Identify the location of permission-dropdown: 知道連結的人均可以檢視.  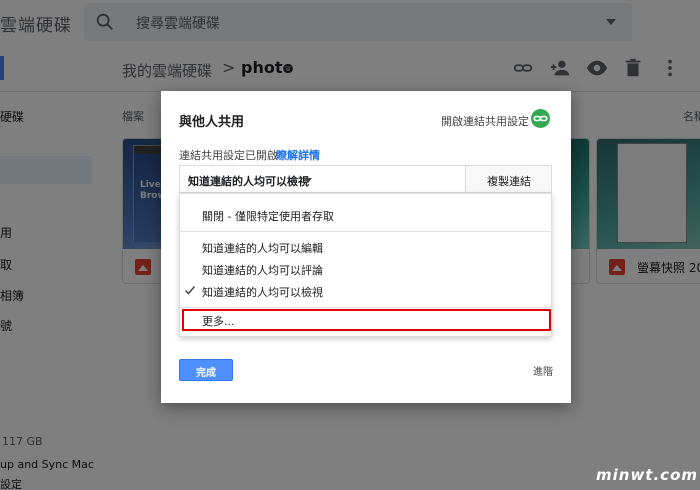
(322, 179).